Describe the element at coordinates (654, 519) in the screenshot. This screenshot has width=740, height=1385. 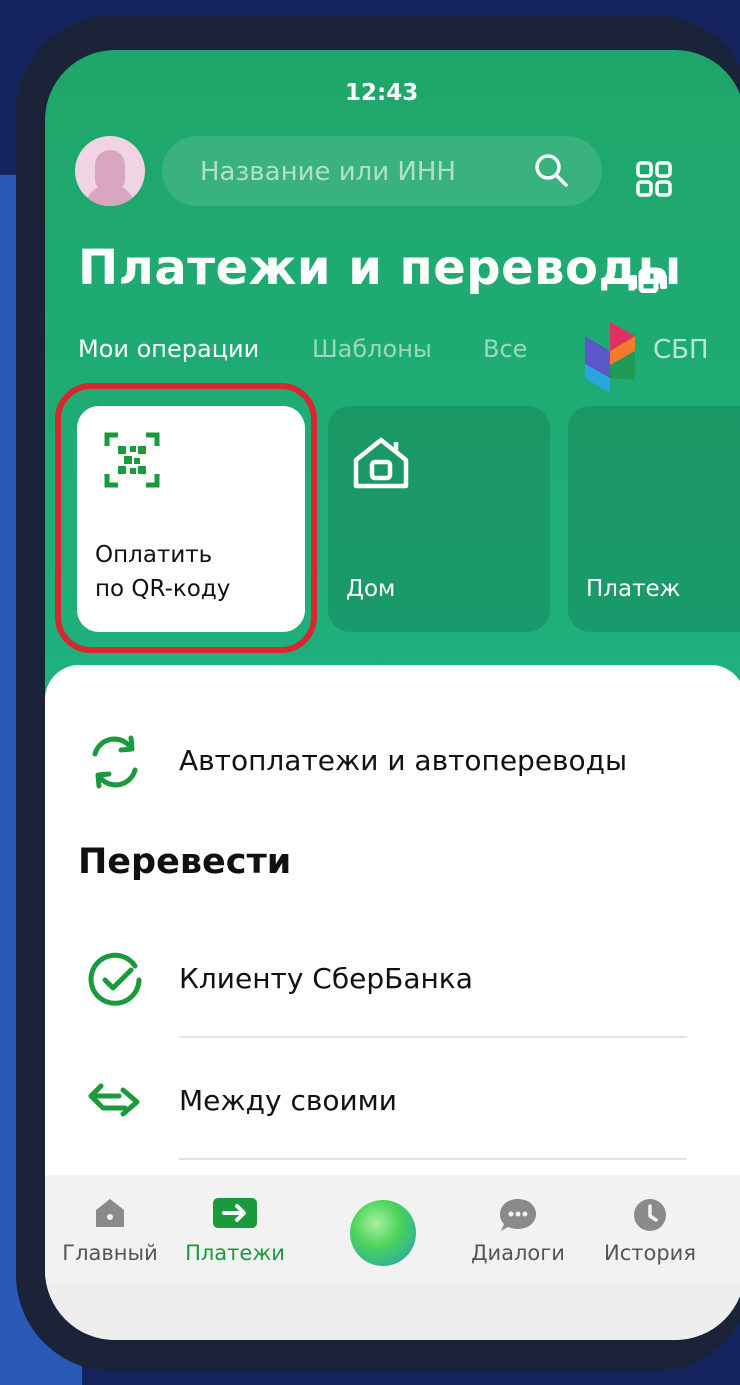
I see `card-payment: Платеж` at that location.